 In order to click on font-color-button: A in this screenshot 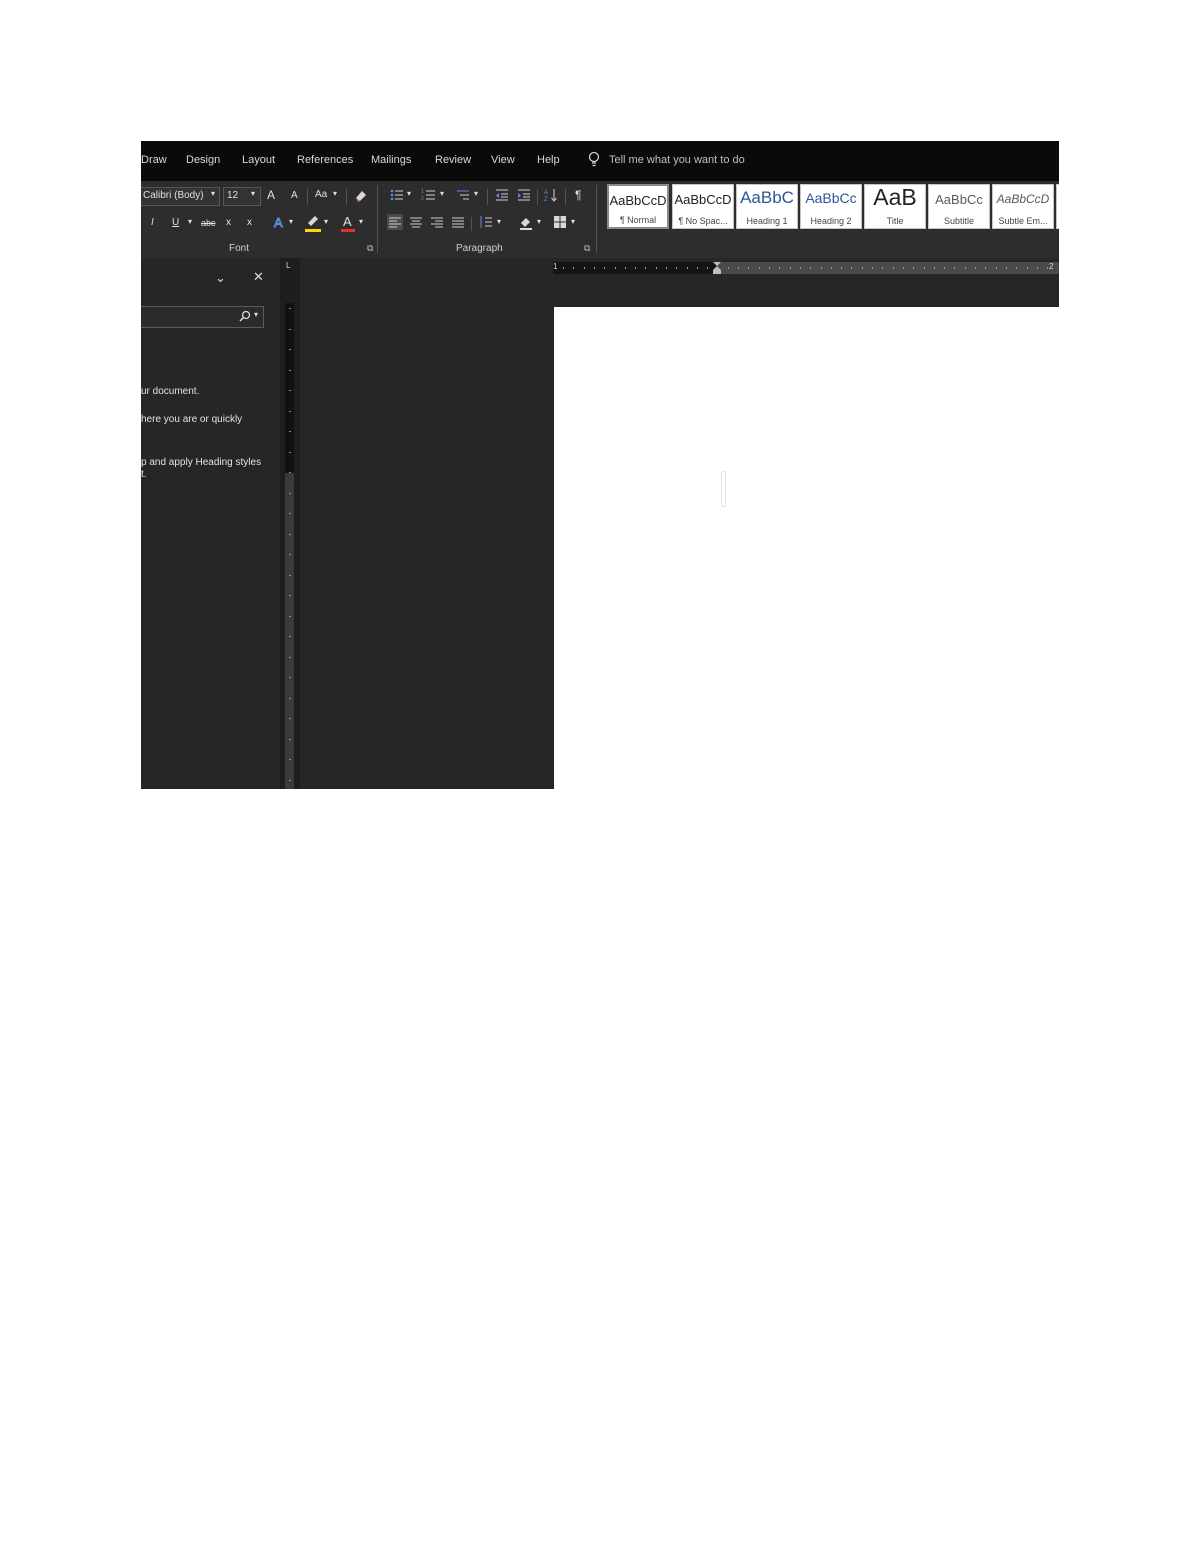, I will do `click(347, 221)`.